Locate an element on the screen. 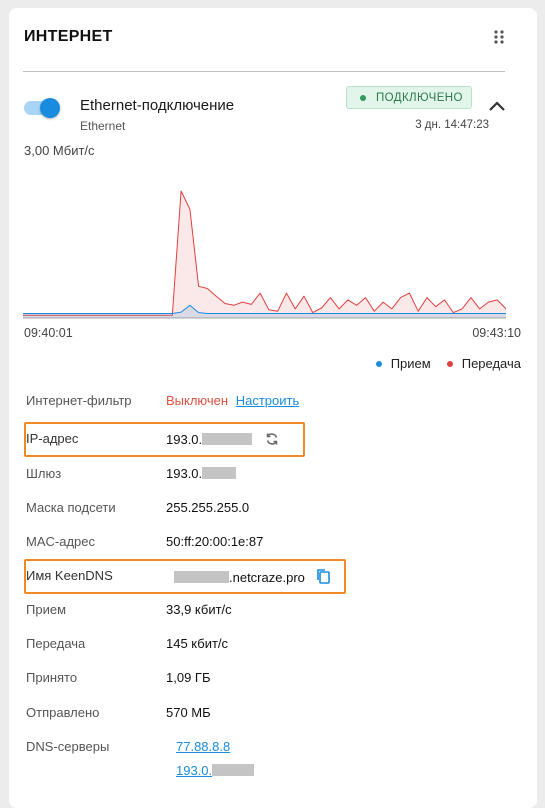 Image resolution: width=545 pixels, height=808 pixels. filter-value-group: Выключен Настроить is located at coordinates (232, 400).